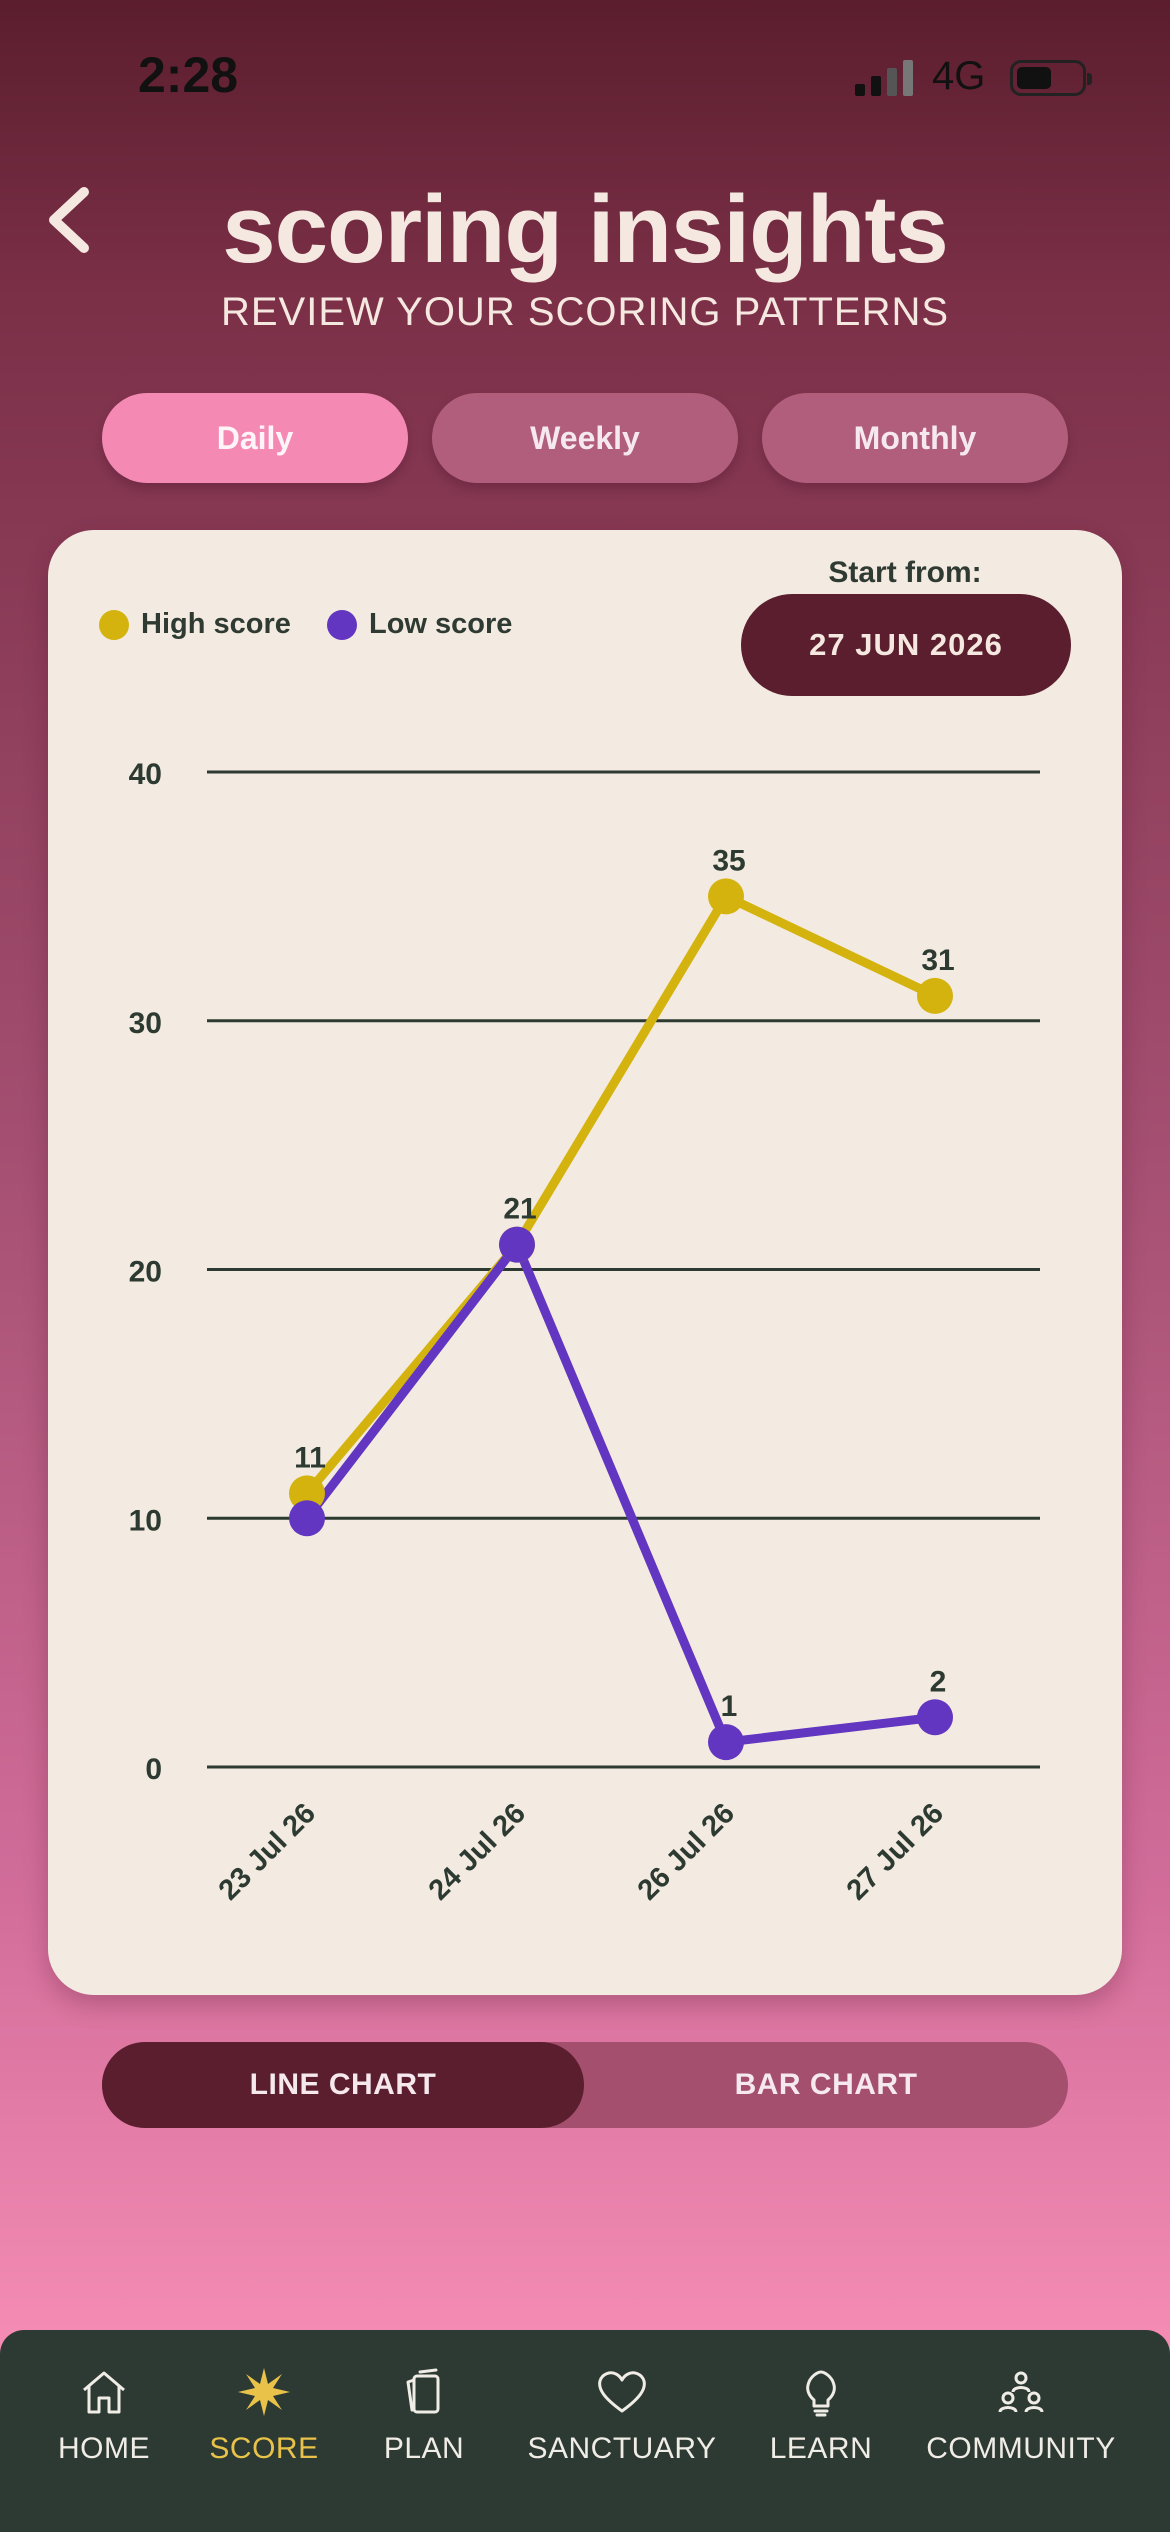 Image resolution: width=1170 pixels, height=2532 pixels. I want to click on status-bar: 2:28 4G, so click(585, 75).